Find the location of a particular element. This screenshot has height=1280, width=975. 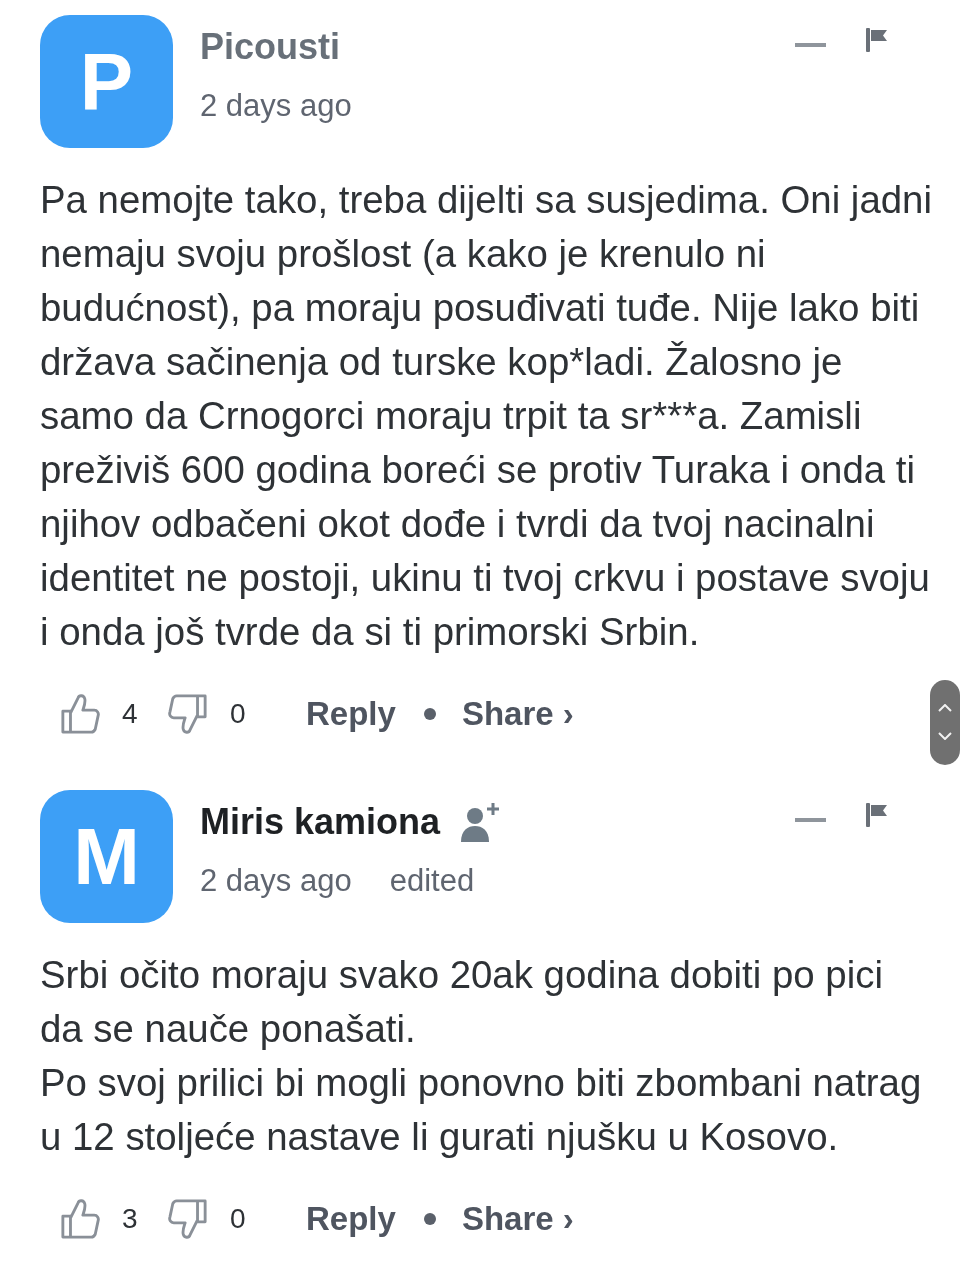

chevron-down-icon is located at coordinates (945, 736).